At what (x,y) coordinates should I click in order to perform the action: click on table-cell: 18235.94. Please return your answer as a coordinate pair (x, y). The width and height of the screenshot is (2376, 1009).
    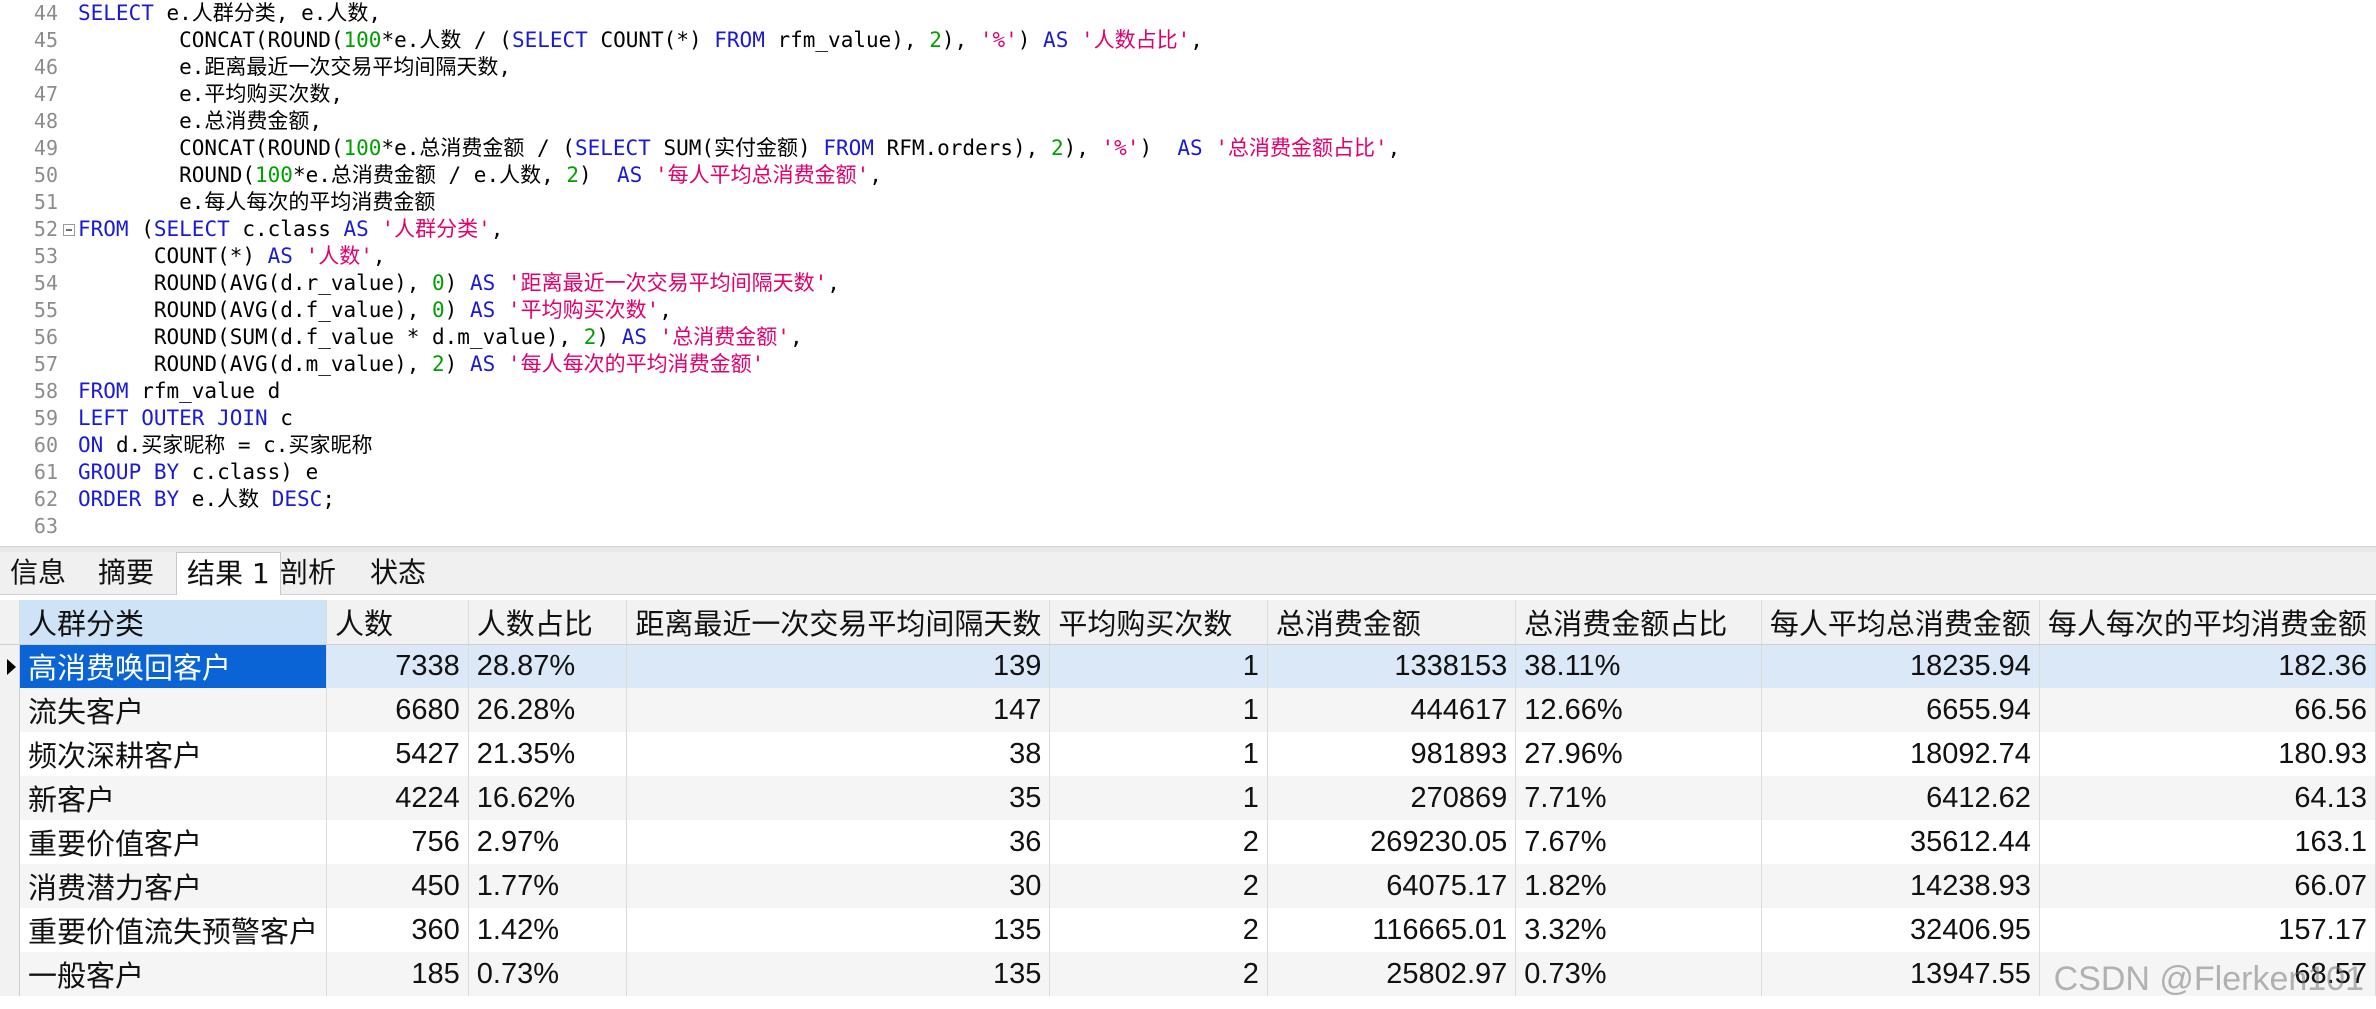
    Looking at the image, I should click on (1900, 666).